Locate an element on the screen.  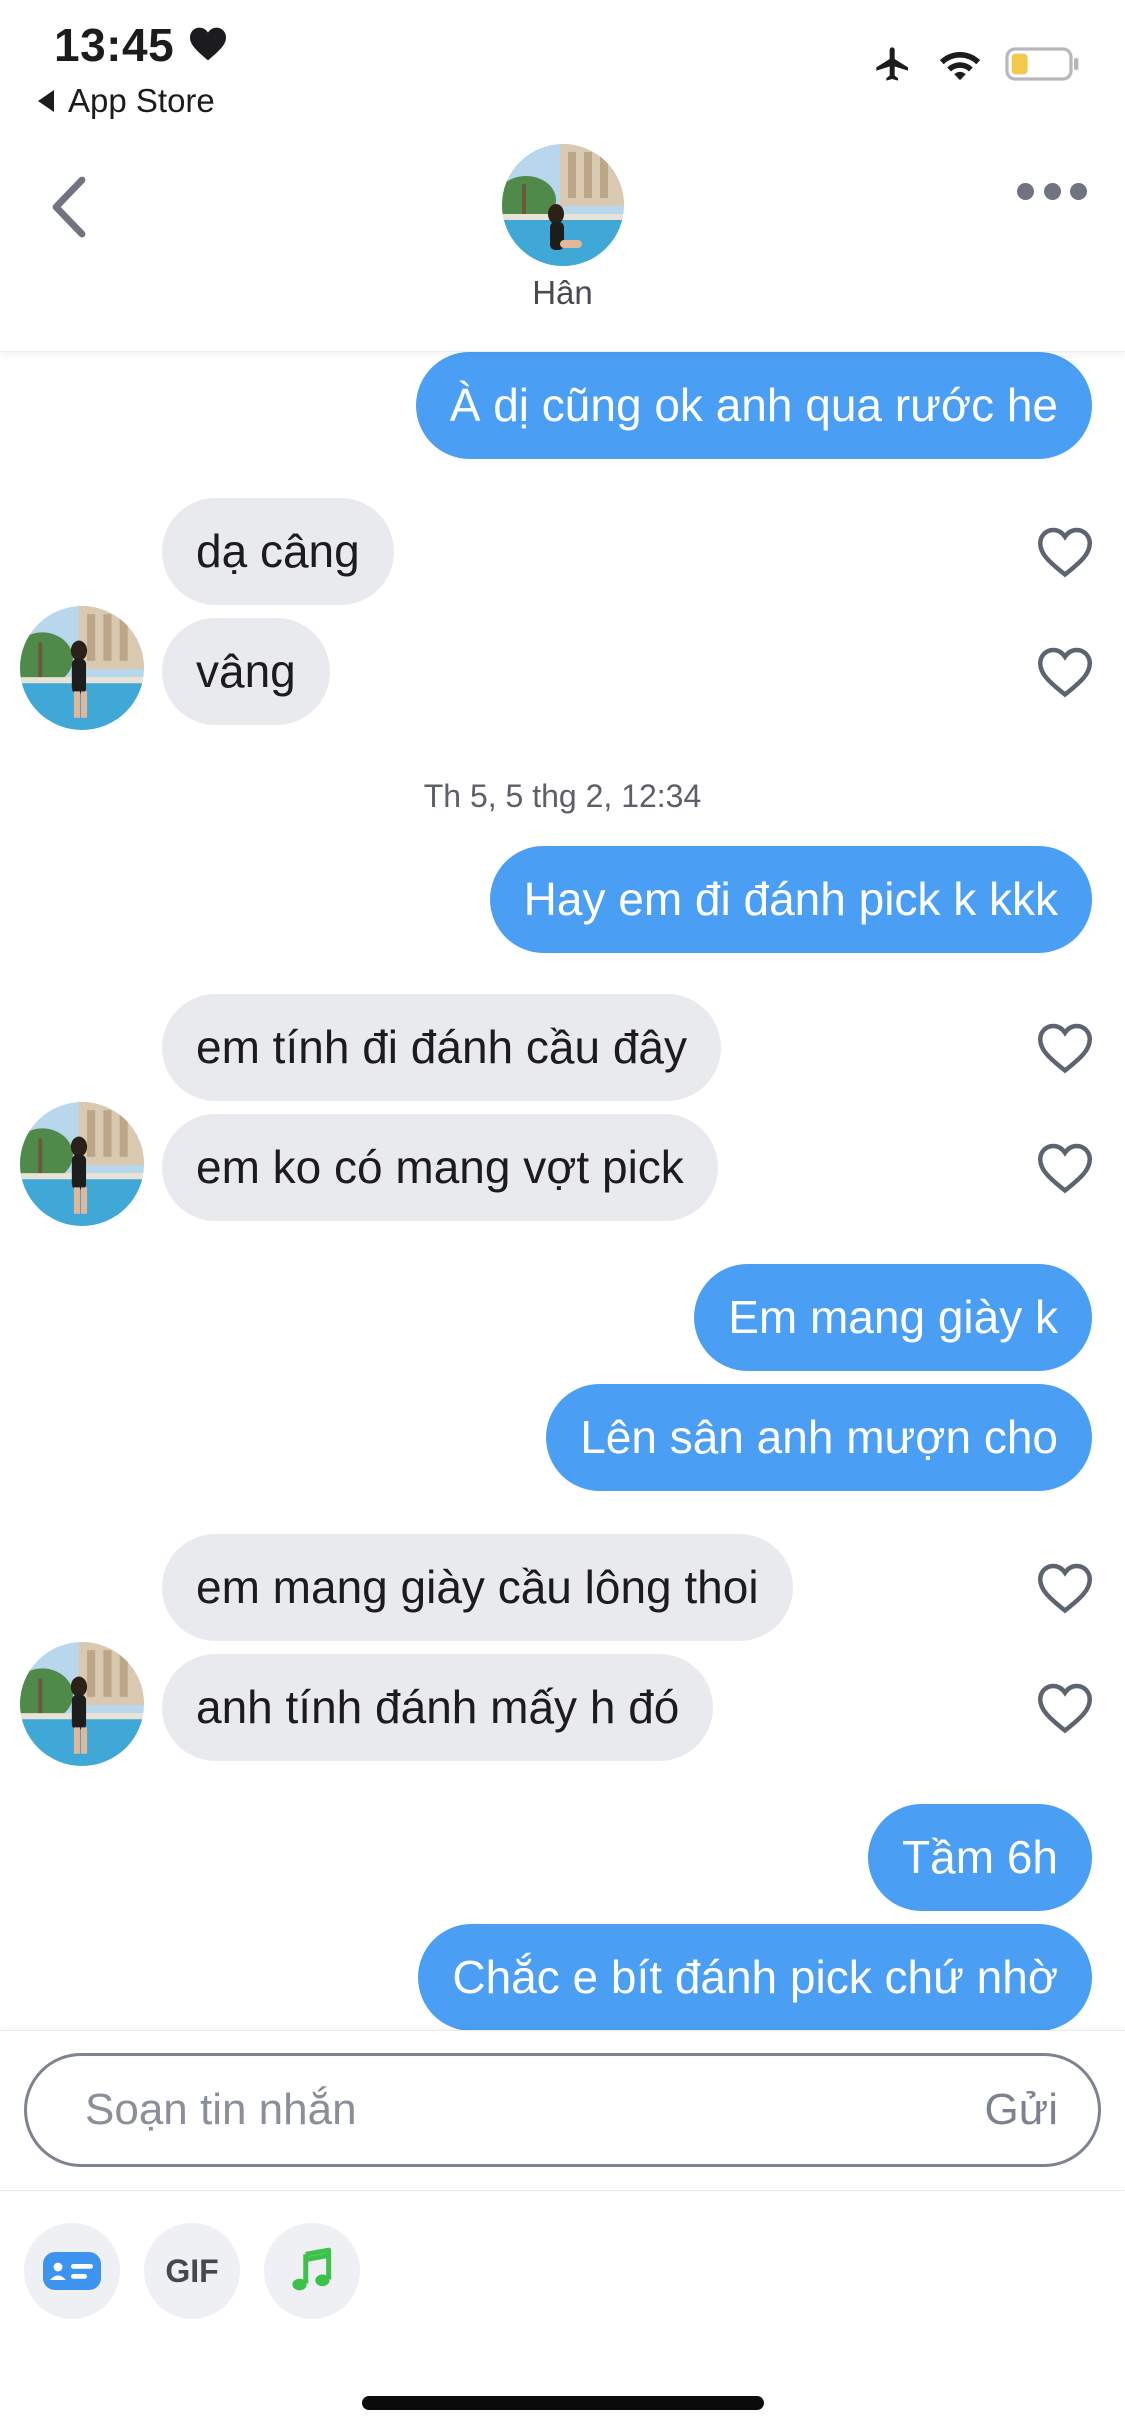
music-button is located at coordinates (312, 2271).